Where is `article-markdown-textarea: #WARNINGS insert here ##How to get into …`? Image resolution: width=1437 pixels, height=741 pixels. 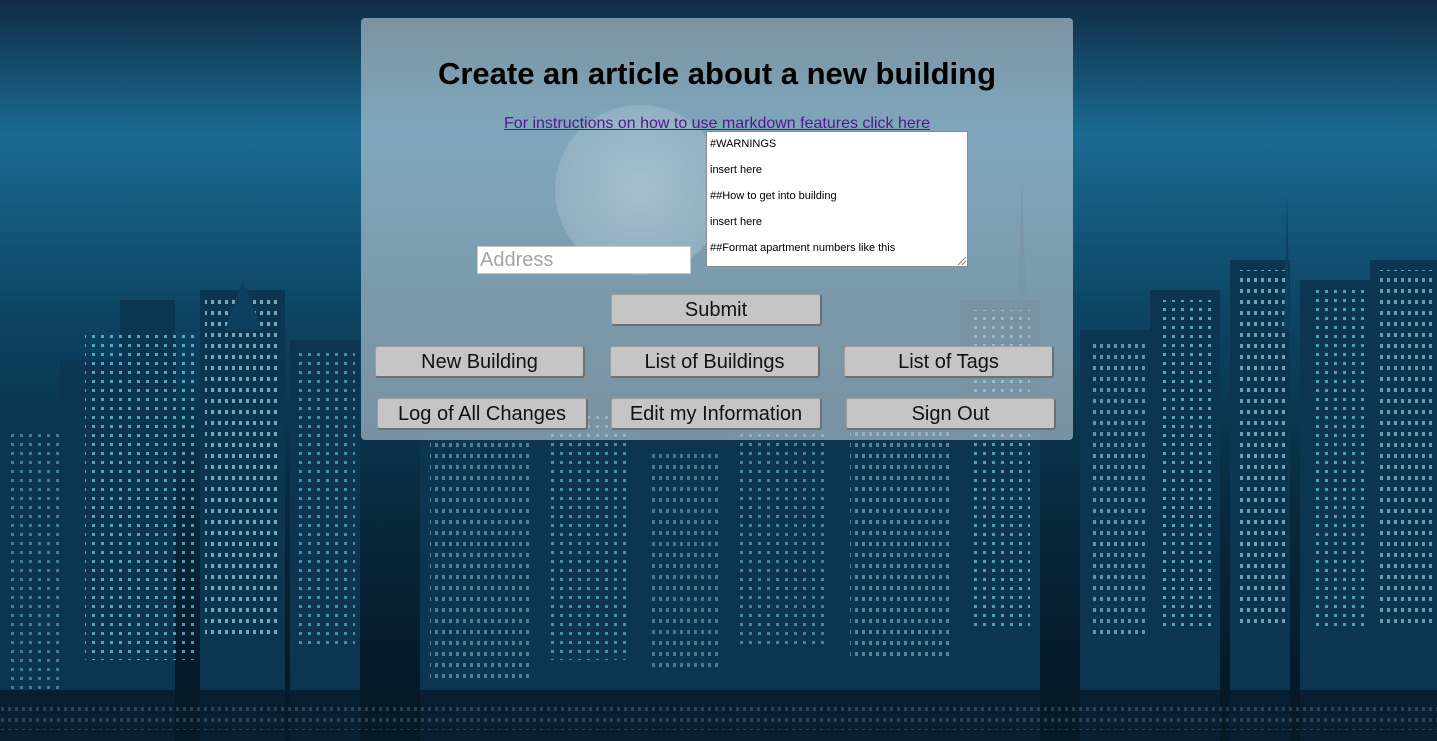
article-markdown-textarea: #WARNINGS insert here ##How to get into … is located at coordinates (837, 199).